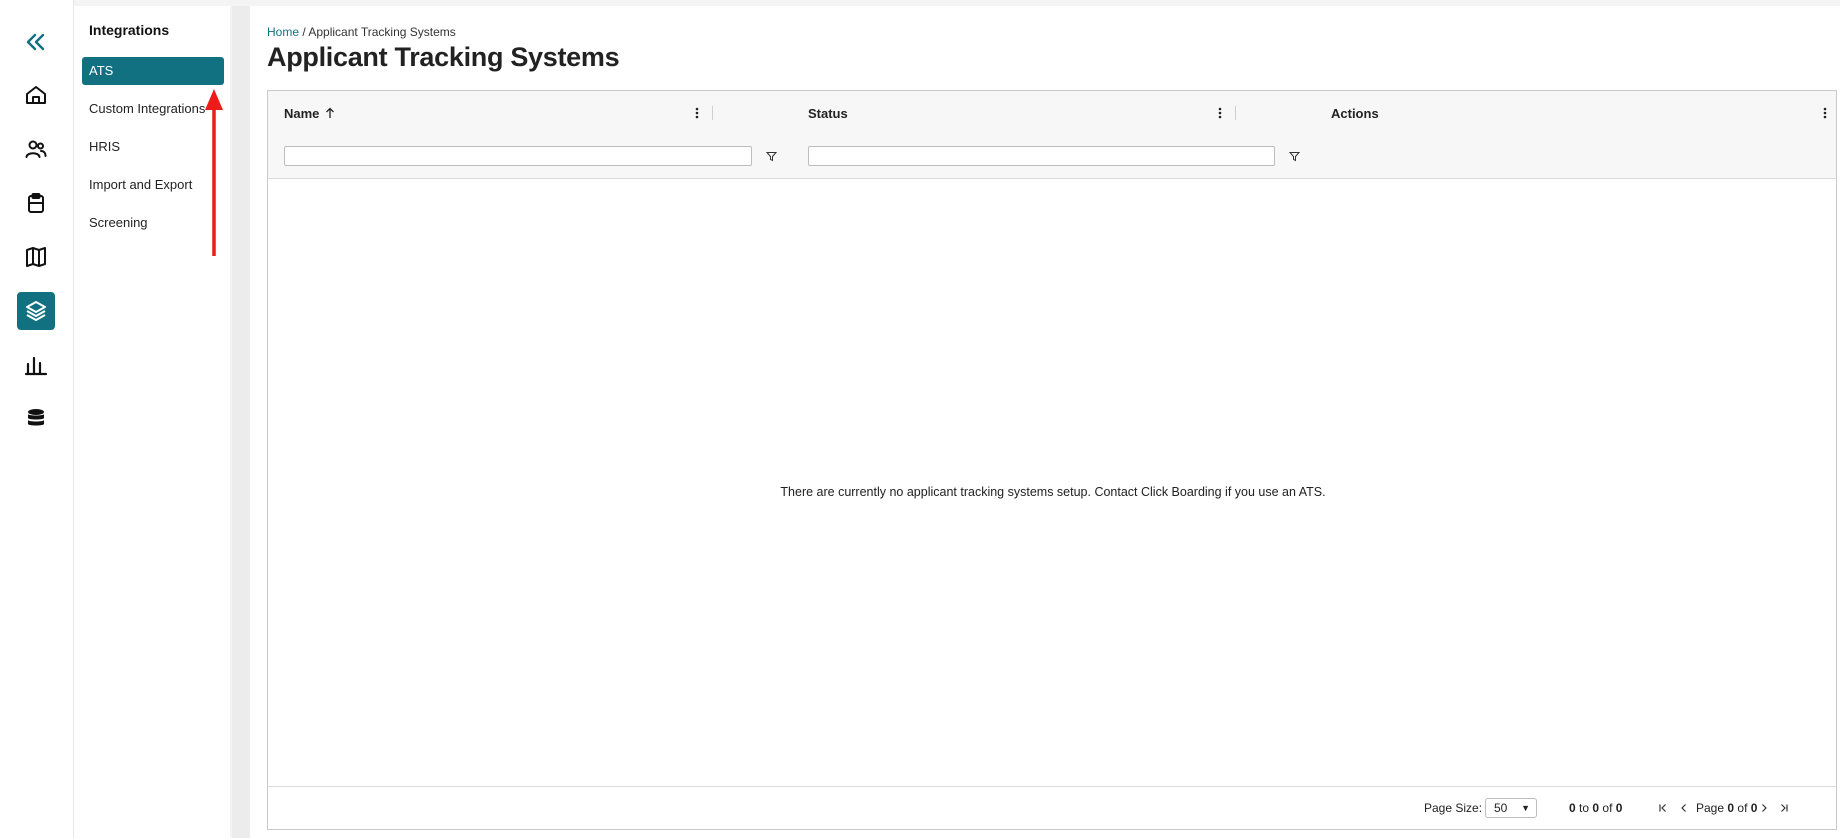 The image size is (1840, 838). Describe the element at coordinates (330, 112) in the screenshot. I see `arrow-up-icon` at that location.